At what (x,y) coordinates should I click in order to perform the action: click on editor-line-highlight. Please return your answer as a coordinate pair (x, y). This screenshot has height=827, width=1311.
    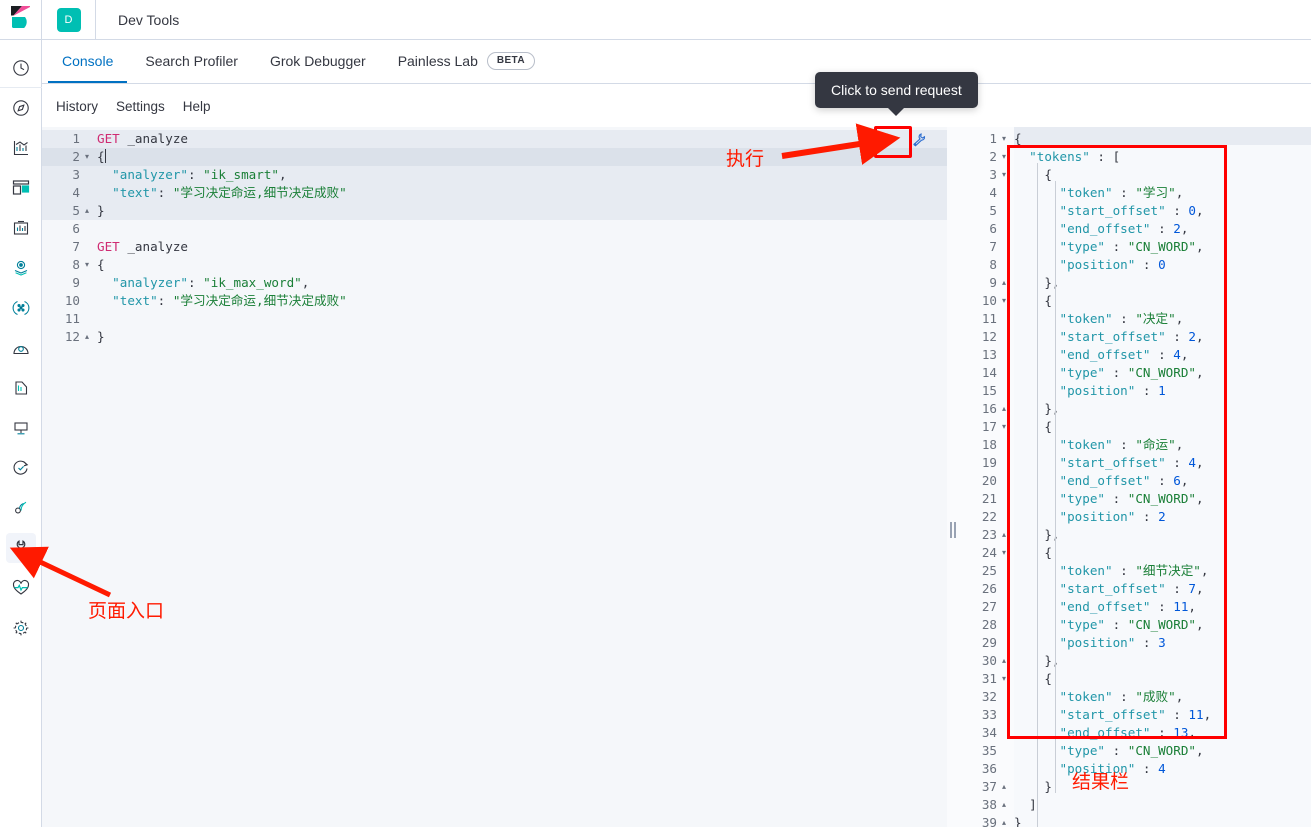
    Looking at the image, I should click on (494, 157).